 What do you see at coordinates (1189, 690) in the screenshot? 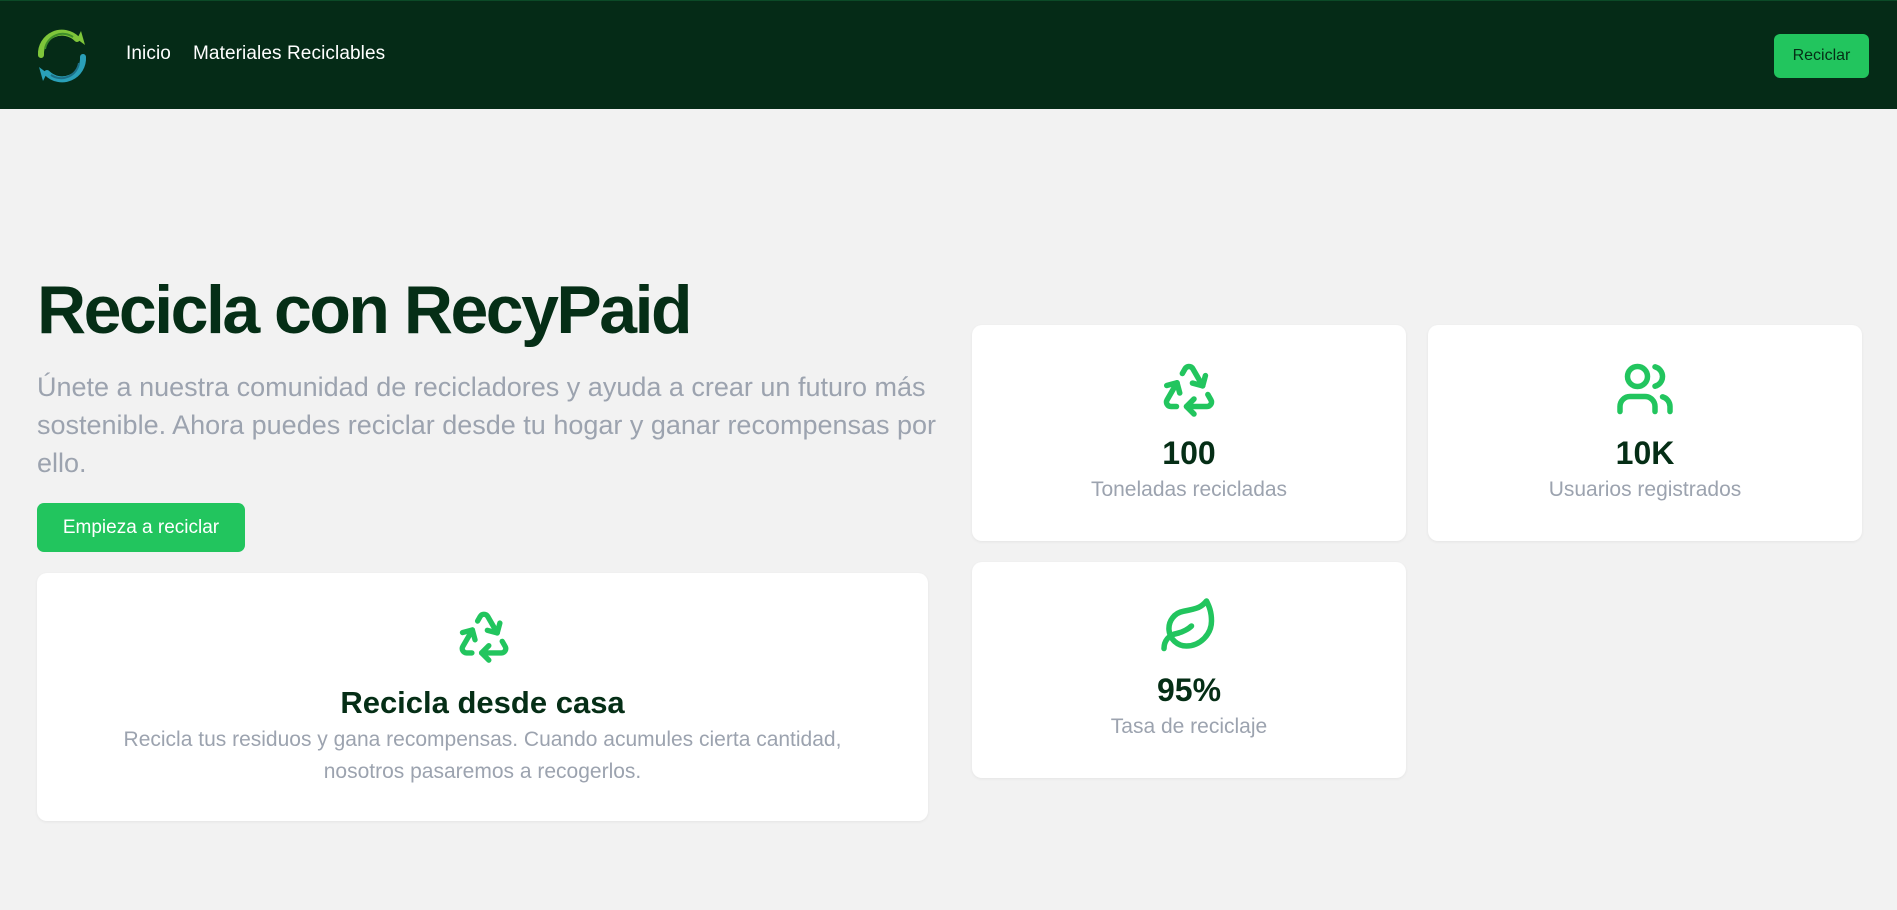
I see `stat-value: 95%` at bounding box center [1189, 690].